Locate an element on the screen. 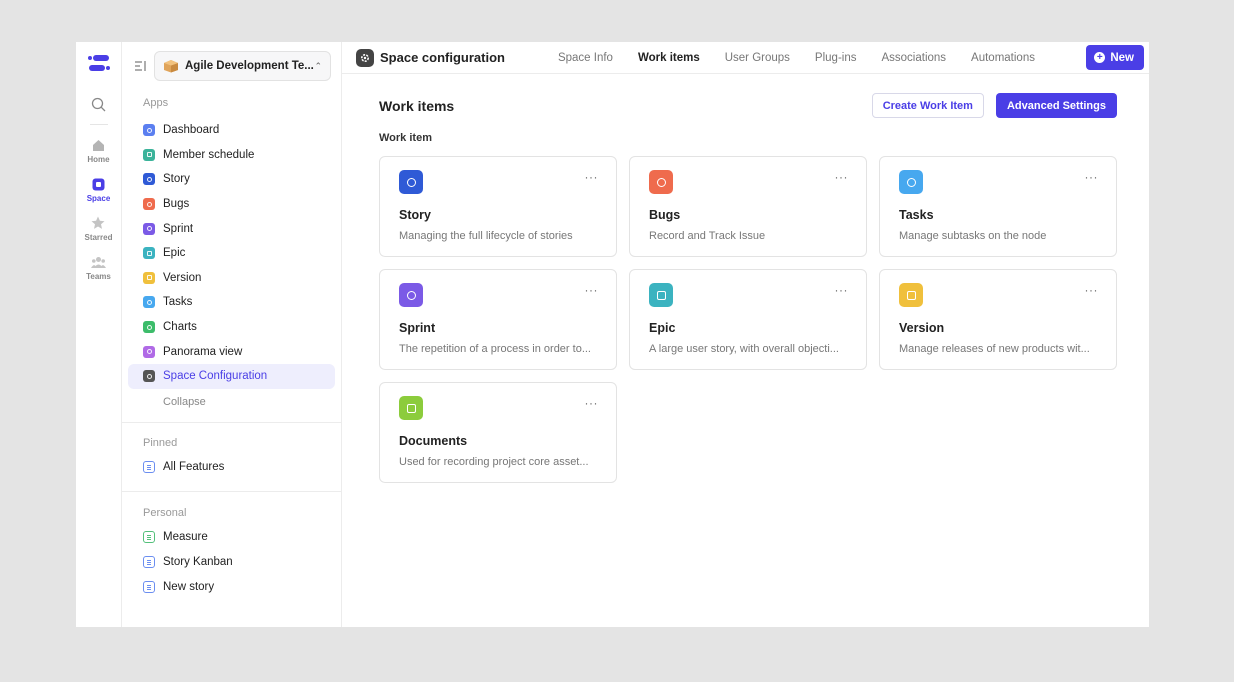  sidebar-item-sprint: Sprint is located at coordinates (231, 228).